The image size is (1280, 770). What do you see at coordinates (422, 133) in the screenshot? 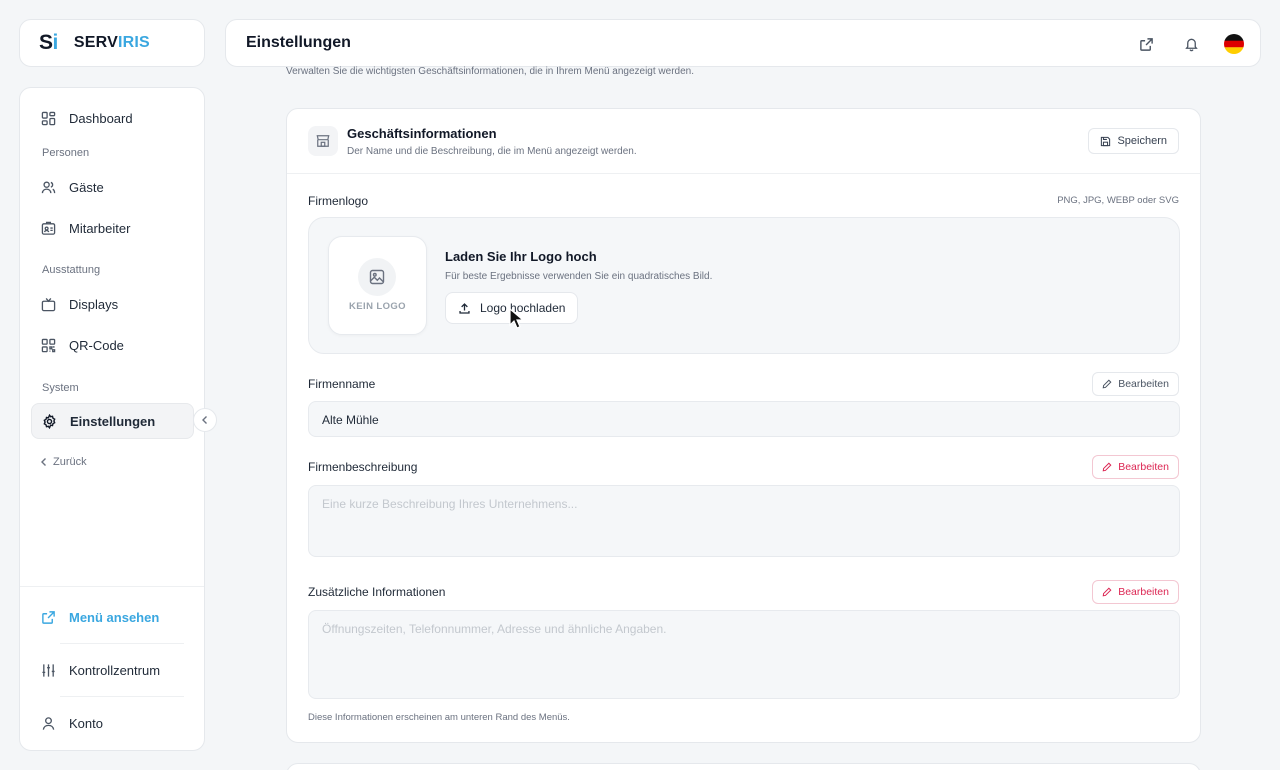
I see `card-title: Geschäftsinformationen` at bounding box center [422, 133].